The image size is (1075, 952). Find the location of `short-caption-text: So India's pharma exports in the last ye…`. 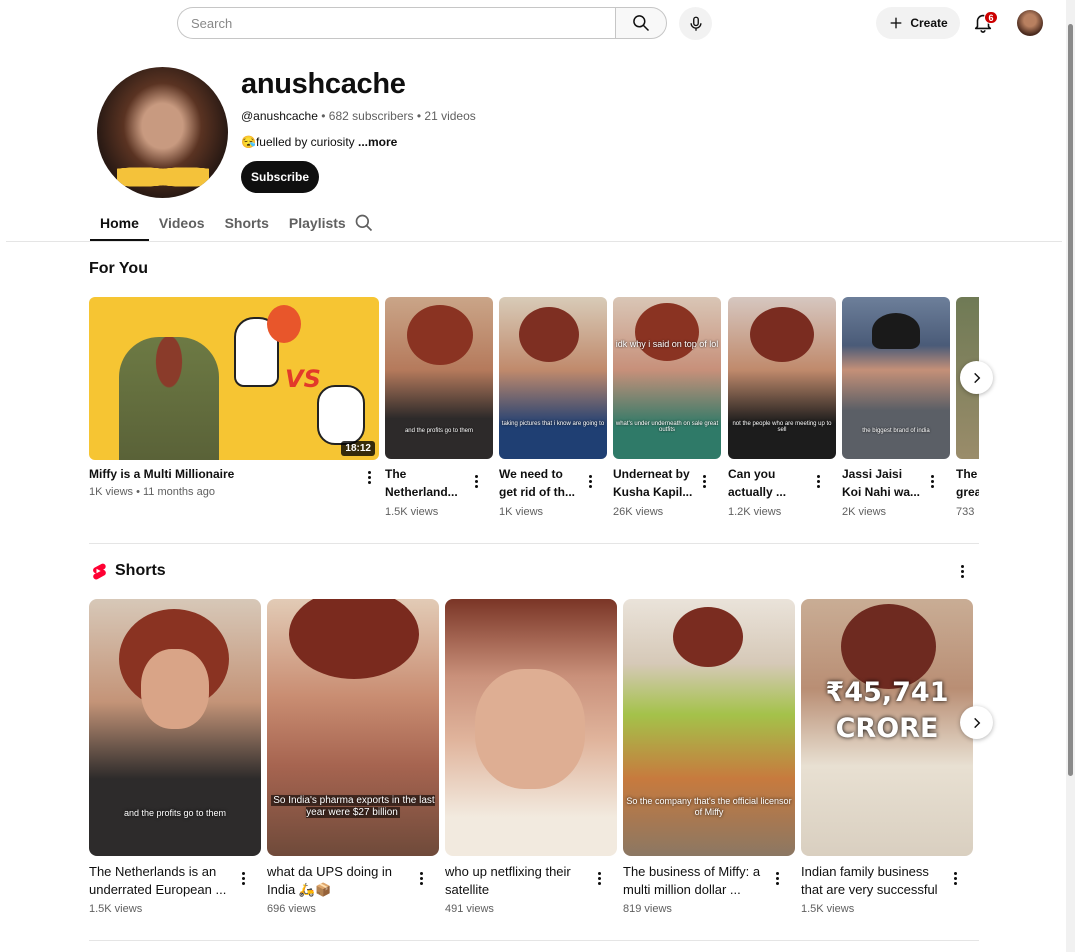

short-caption-text: So India's pharma exports in the last ye… is located at coordinates (353, 806).